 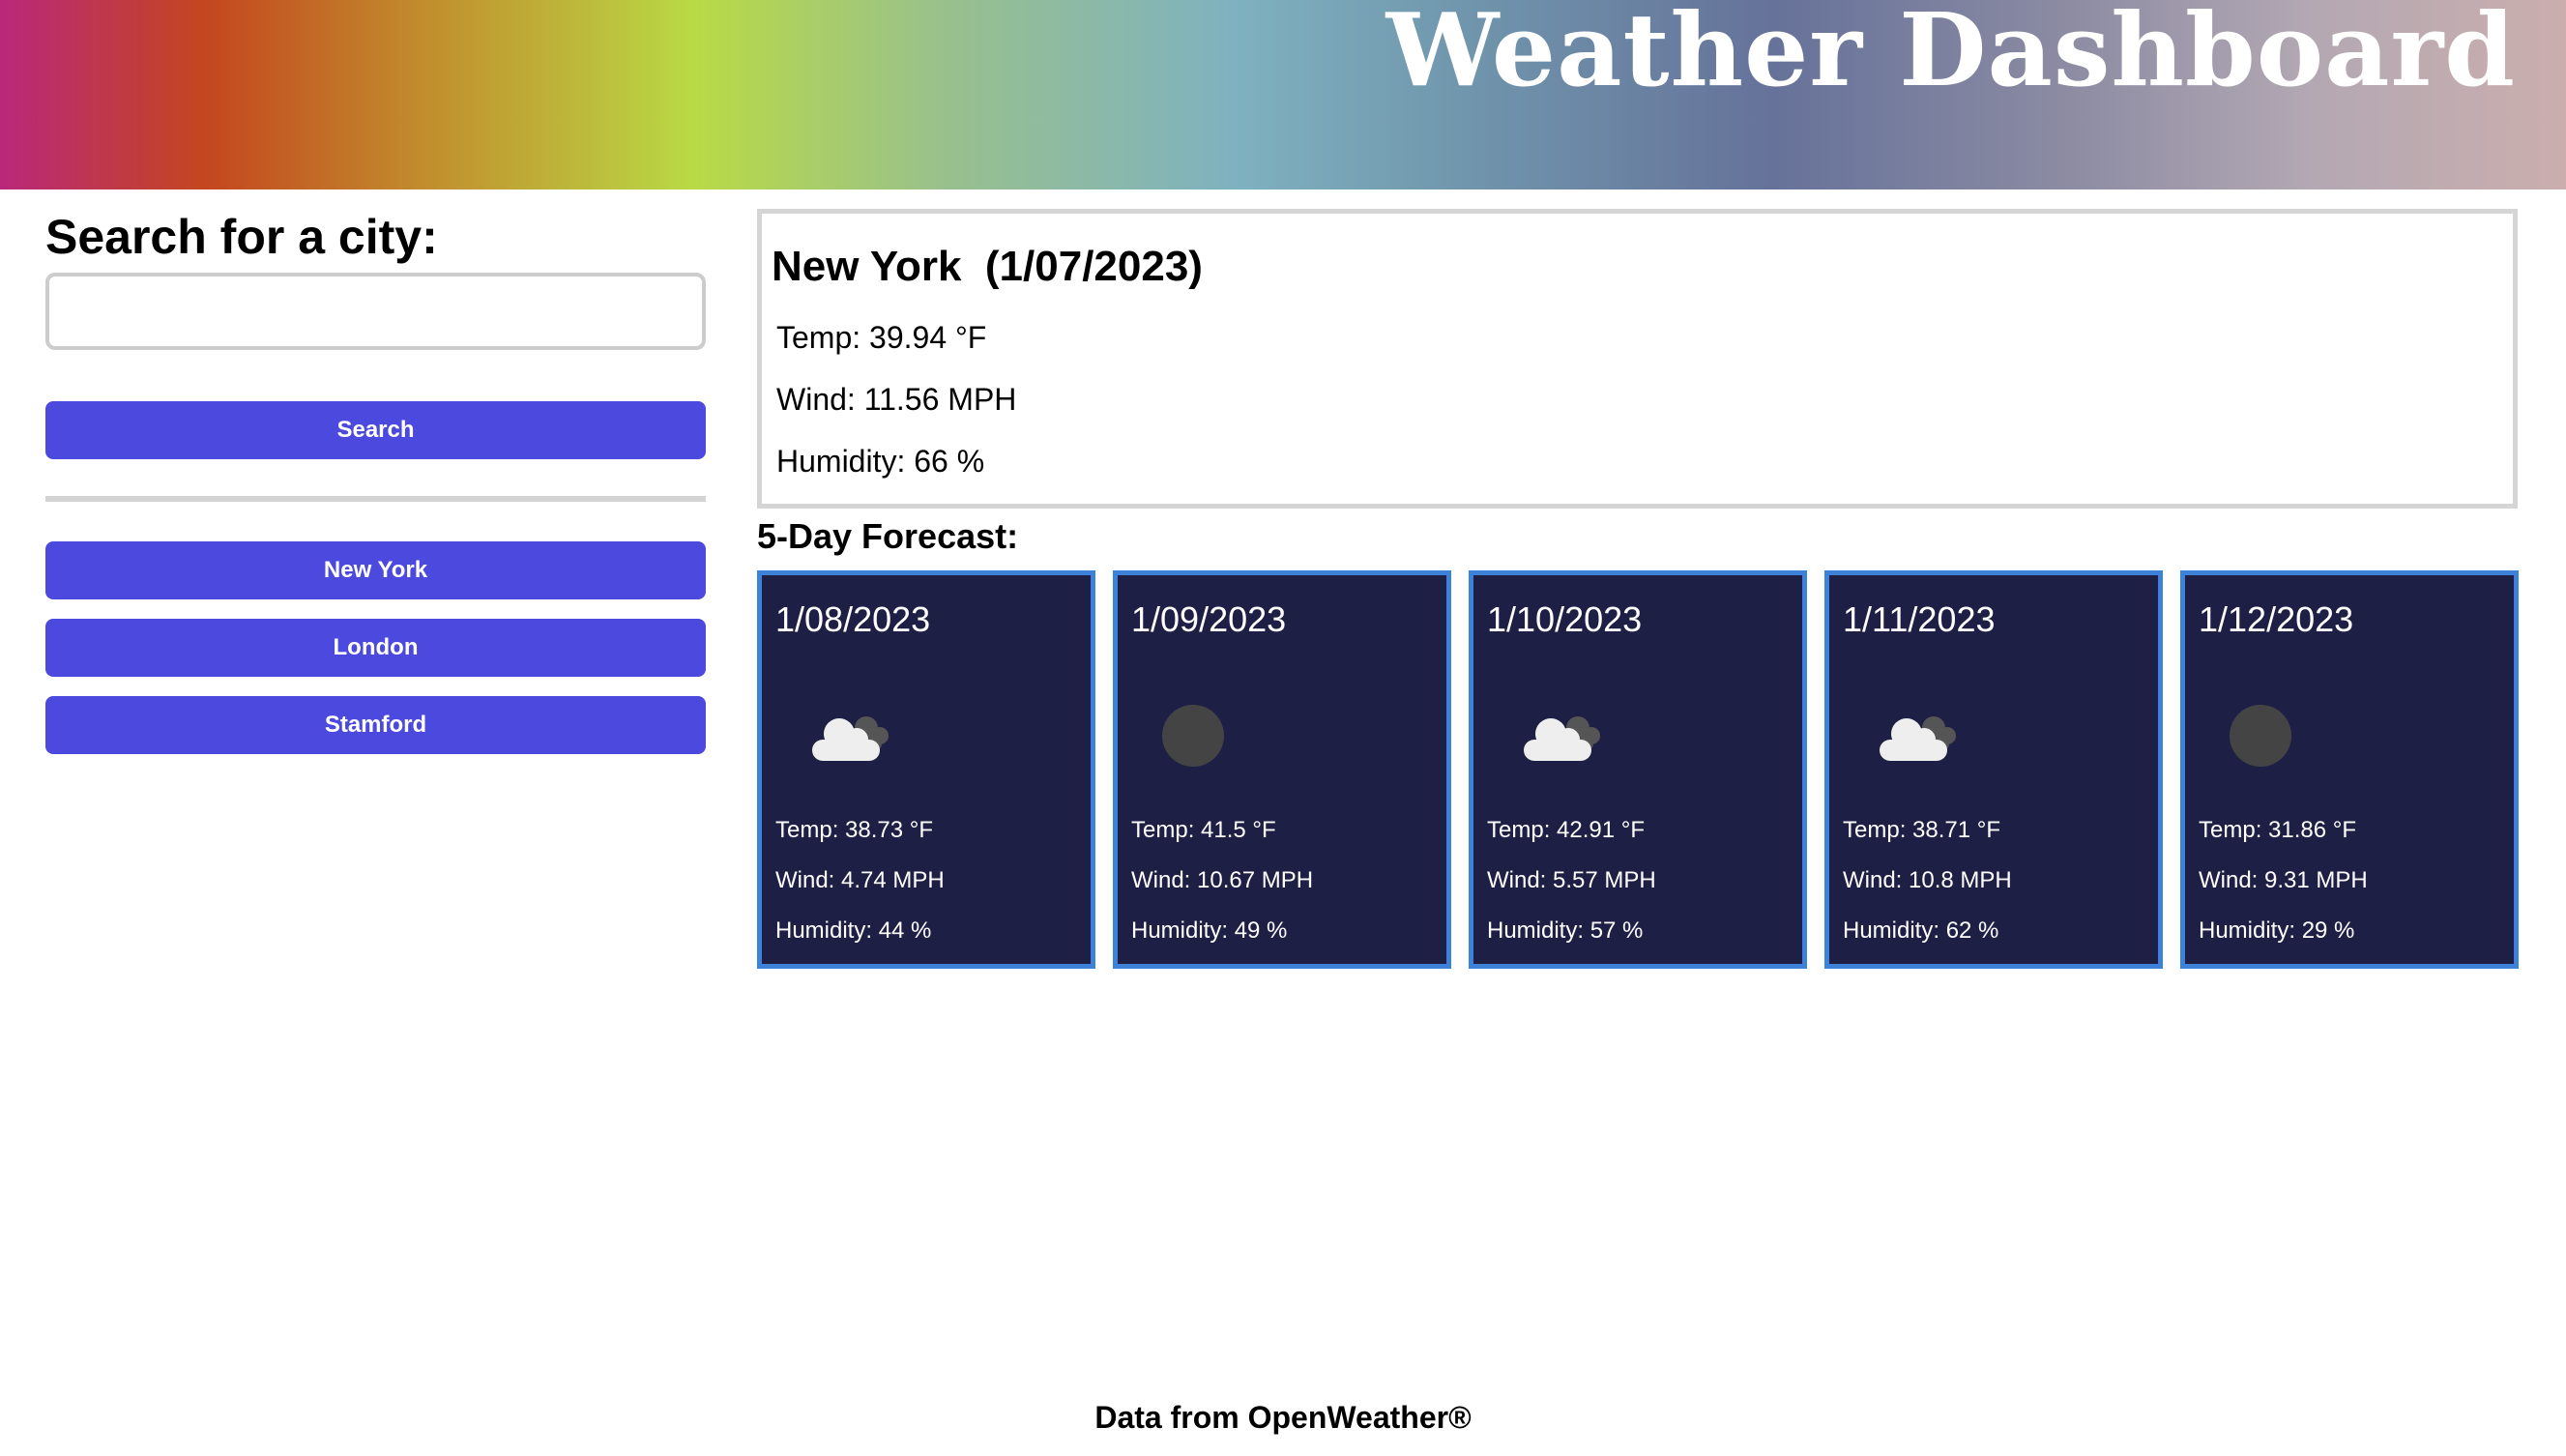 What do you see at coordinates (375, 430) in the screenshot?
I see `search-button: Search` at bounding box center [375, 430].